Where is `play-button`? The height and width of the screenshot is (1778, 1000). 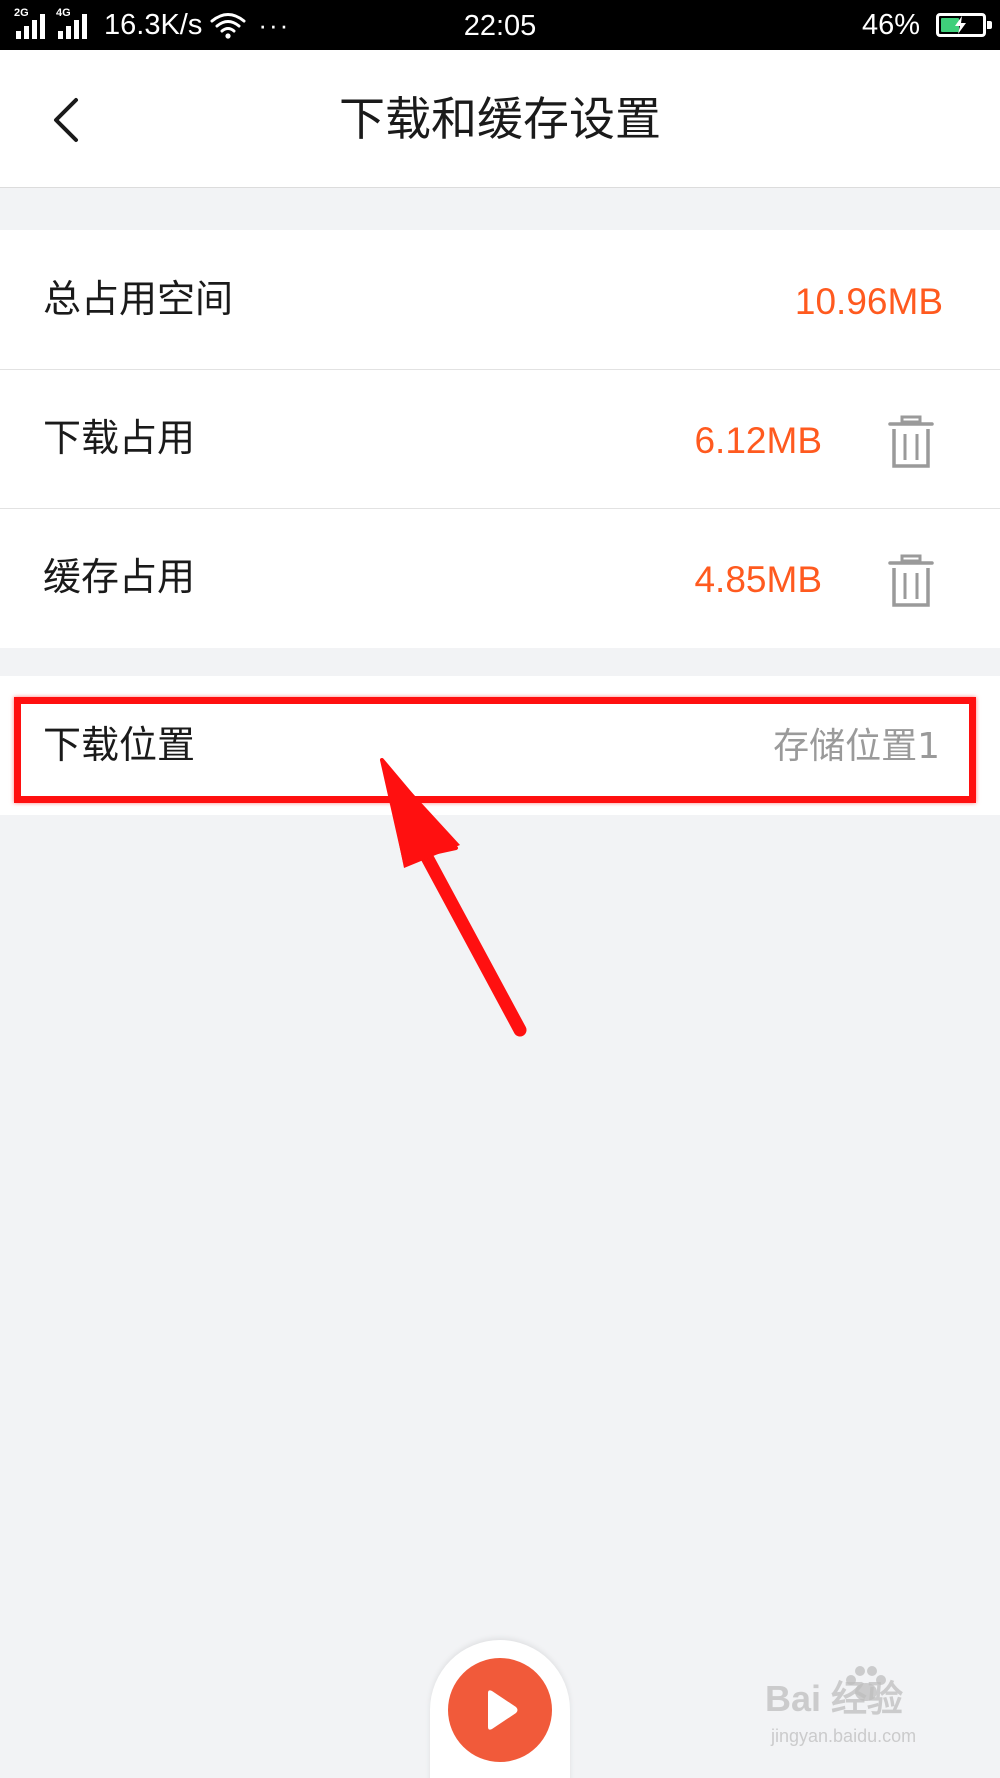 play-button is located at coordinates (500, 1710).